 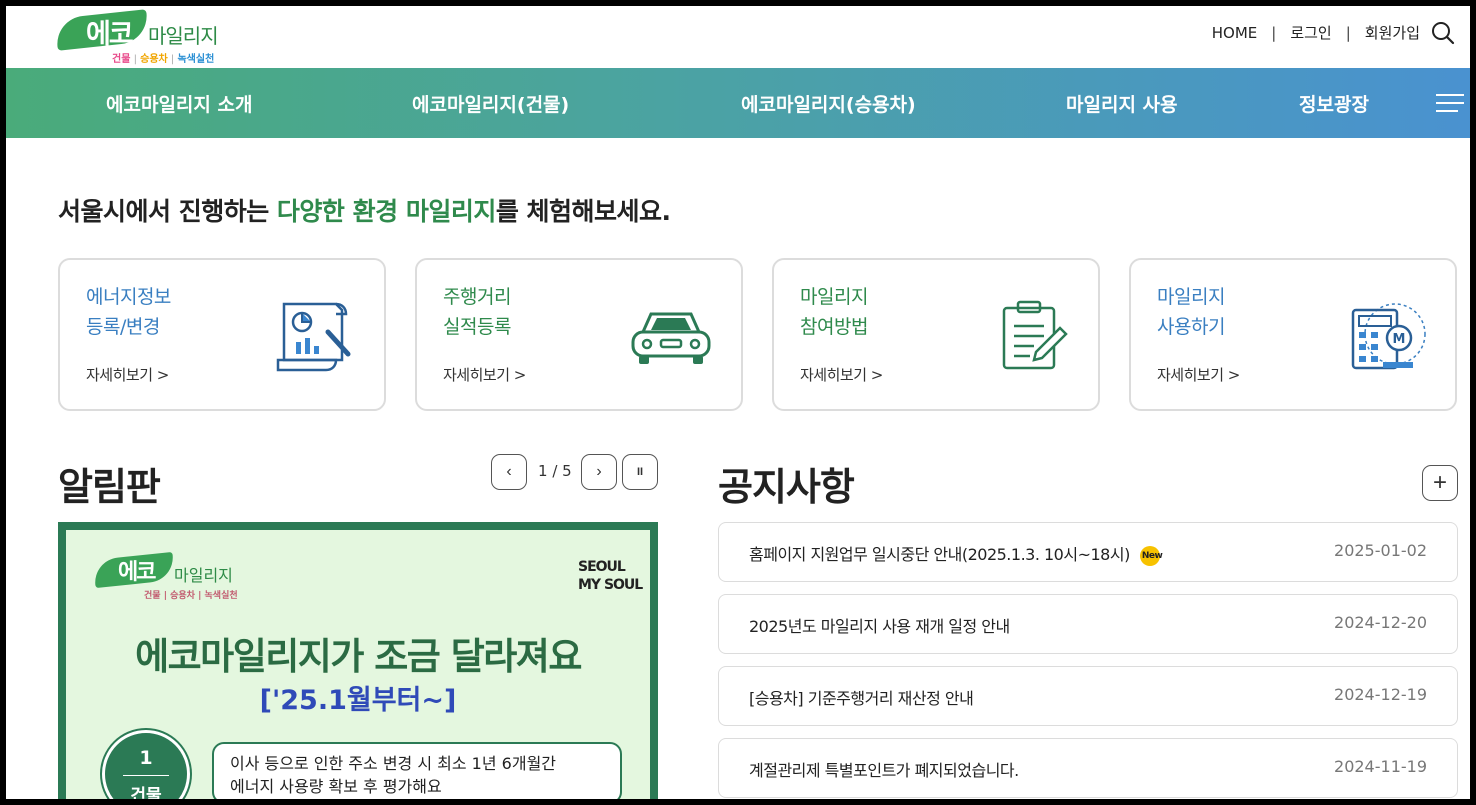 What do you see at coordinates (583, 211) in the screenshot?
I see `headline-text-end: 를 체험해보세요.` at bounding box center [583, 211].